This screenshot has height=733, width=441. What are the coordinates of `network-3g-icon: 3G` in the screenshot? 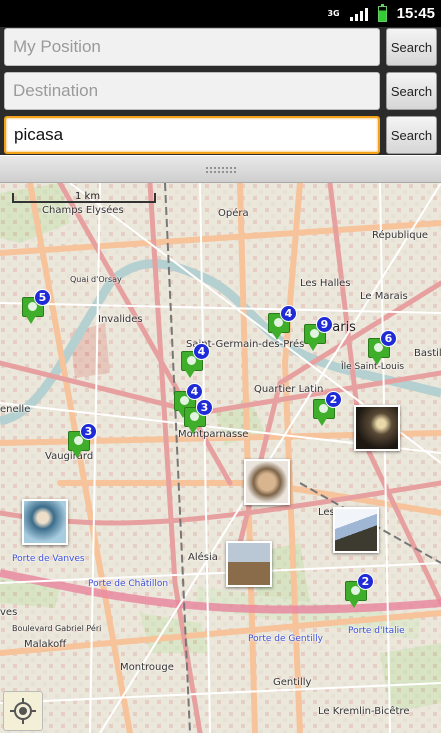 It's located at (333, 13).